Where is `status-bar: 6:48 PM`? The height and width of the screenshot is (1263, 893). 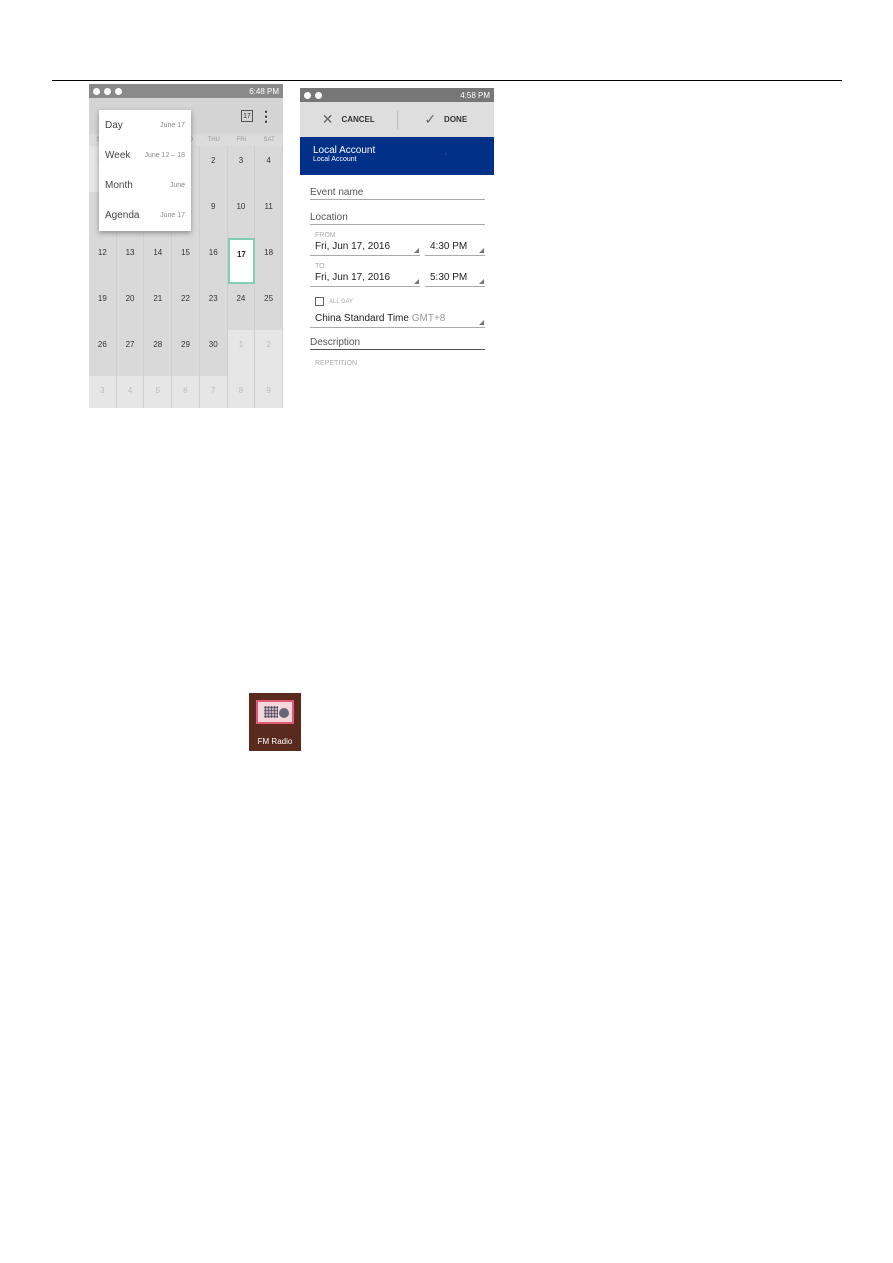 status-bar: 6:48 PM is located at coordinates (186, 91).